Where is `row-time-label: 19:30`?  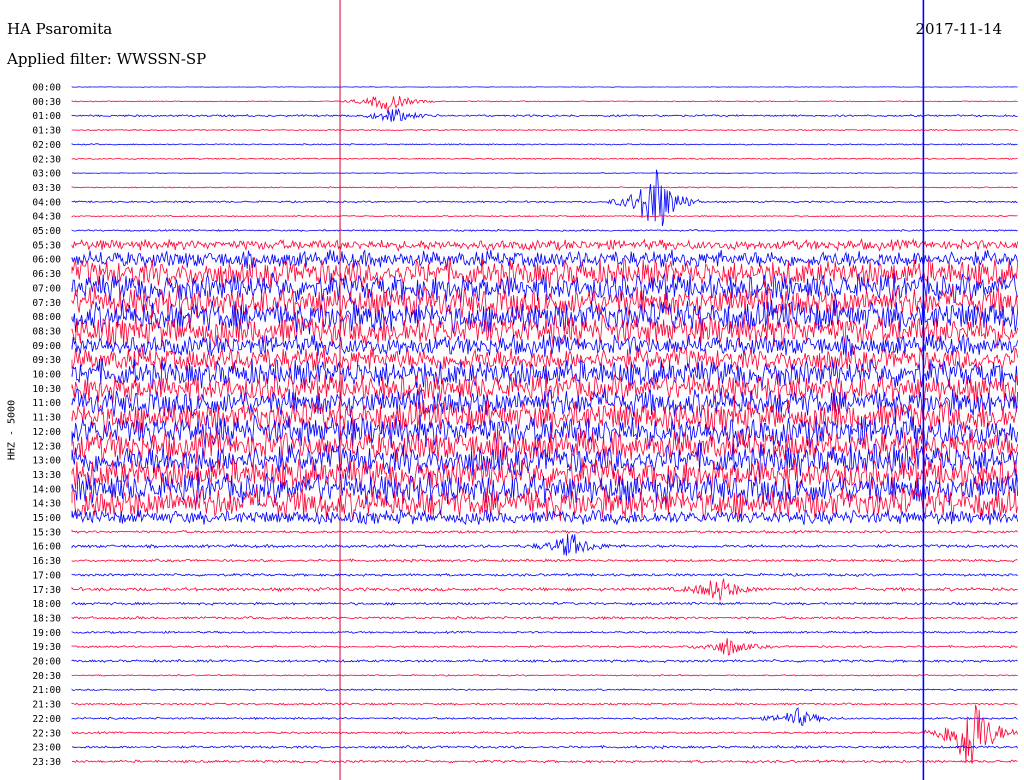 row-time-label: 19:30 is located at coordinates (46, 647).